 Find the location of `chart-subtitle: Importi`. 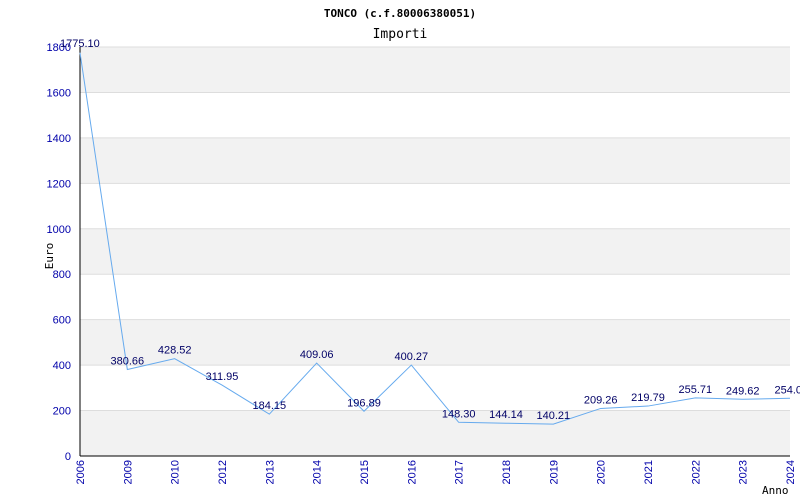

chart-subtitle: Importi is located at coordinates (400, 34).